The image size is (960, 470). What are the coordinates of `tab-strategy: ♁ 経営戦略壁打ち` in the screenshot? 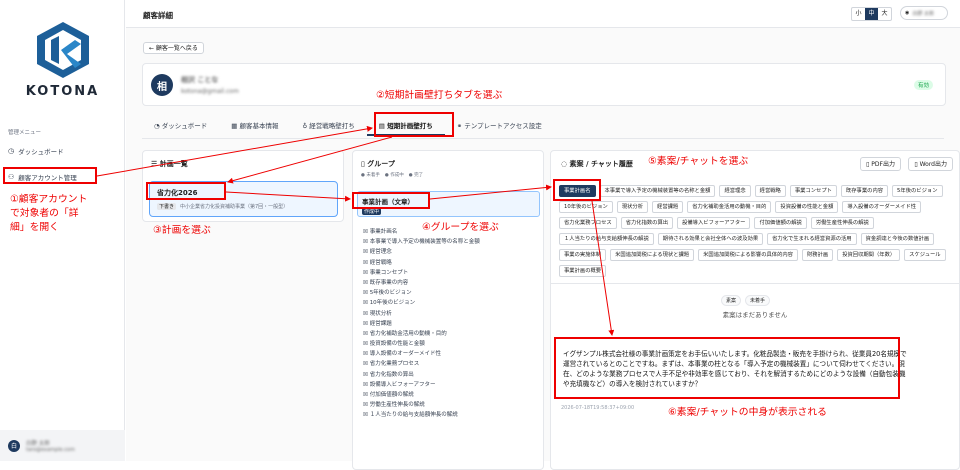 It's located at (328, 126).